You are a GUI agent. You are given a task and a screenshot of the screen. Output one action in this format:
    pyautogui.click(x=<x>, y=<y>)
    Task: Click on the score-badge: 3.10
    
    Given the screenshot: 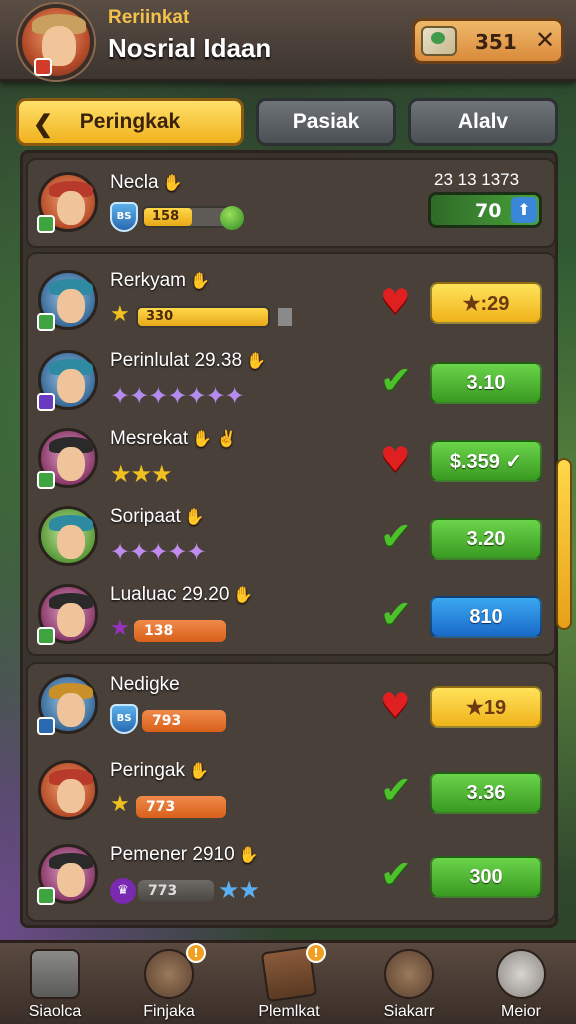 What is the action you would take?
    pyautogui.click(x=486, y=383)
    